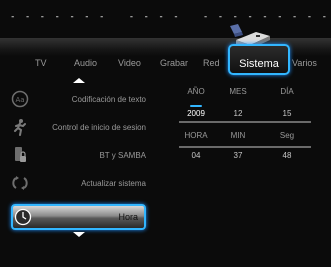  What do you see at coordinates (20, 155) in the screenshot?
I see `device-lock-icon` at bounding box center [20, 155].